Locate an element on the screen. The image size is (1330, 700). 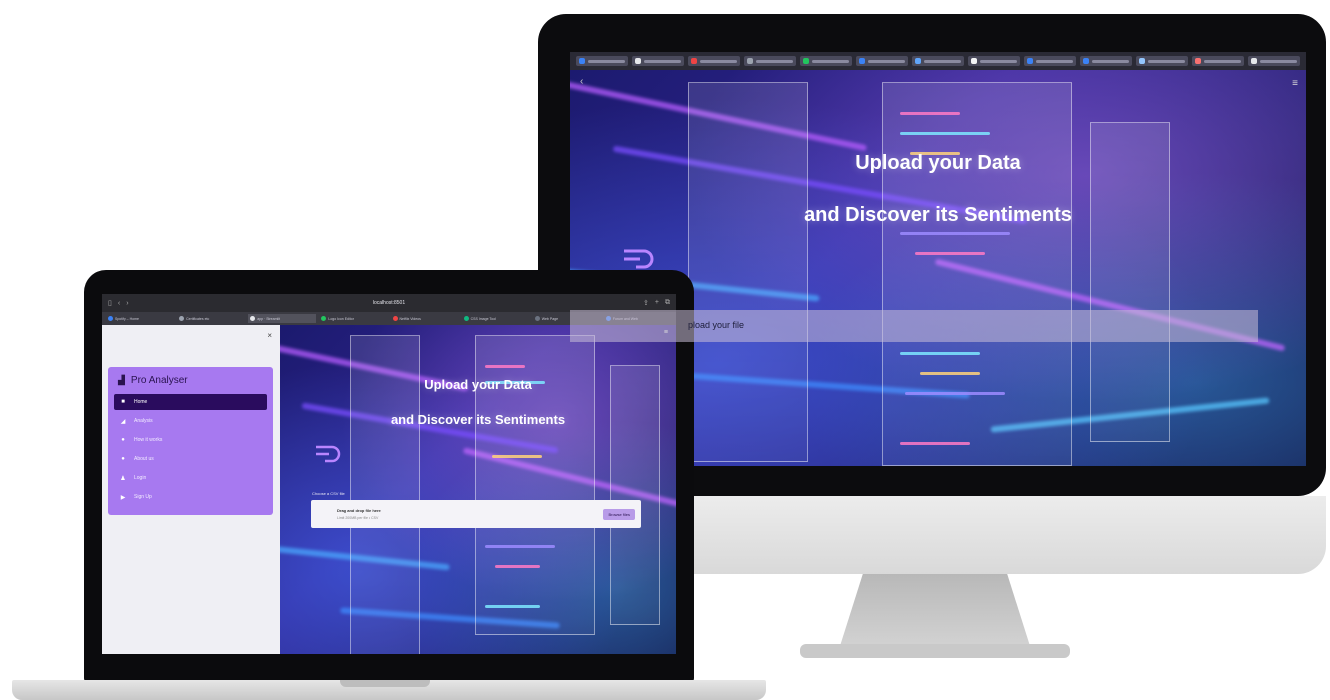
about-icon: ● is located at coordinates (123, 459).